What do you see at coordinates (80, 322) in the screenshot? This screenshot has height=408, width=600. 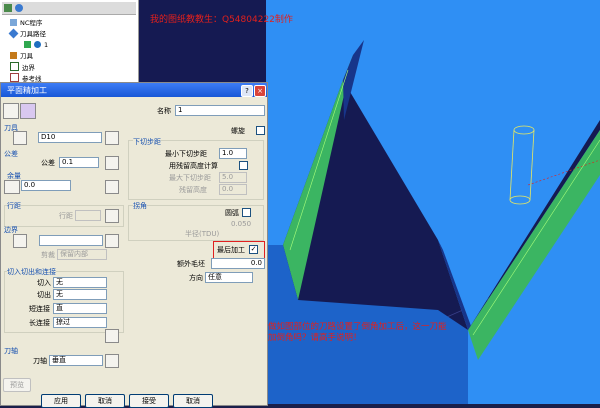 I see `long-link-select: 掠过` at bounding box center [80, 322].